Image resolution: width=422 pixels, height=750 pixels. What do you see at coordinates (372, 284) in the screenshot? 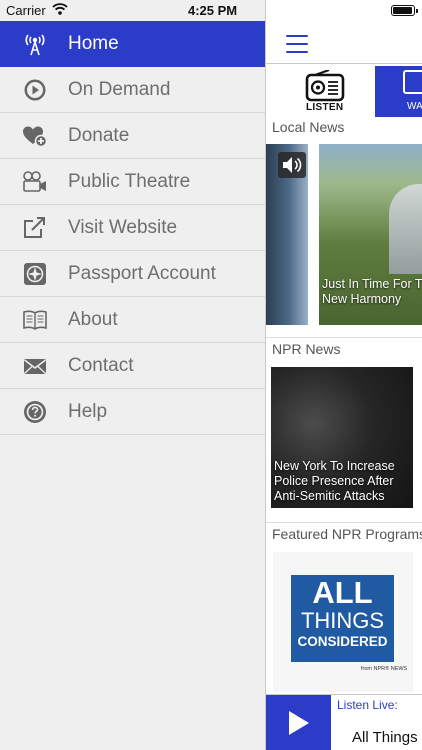
I see `local-news-caption-line1: Just In Time For T` at bounding box center [372, 284].